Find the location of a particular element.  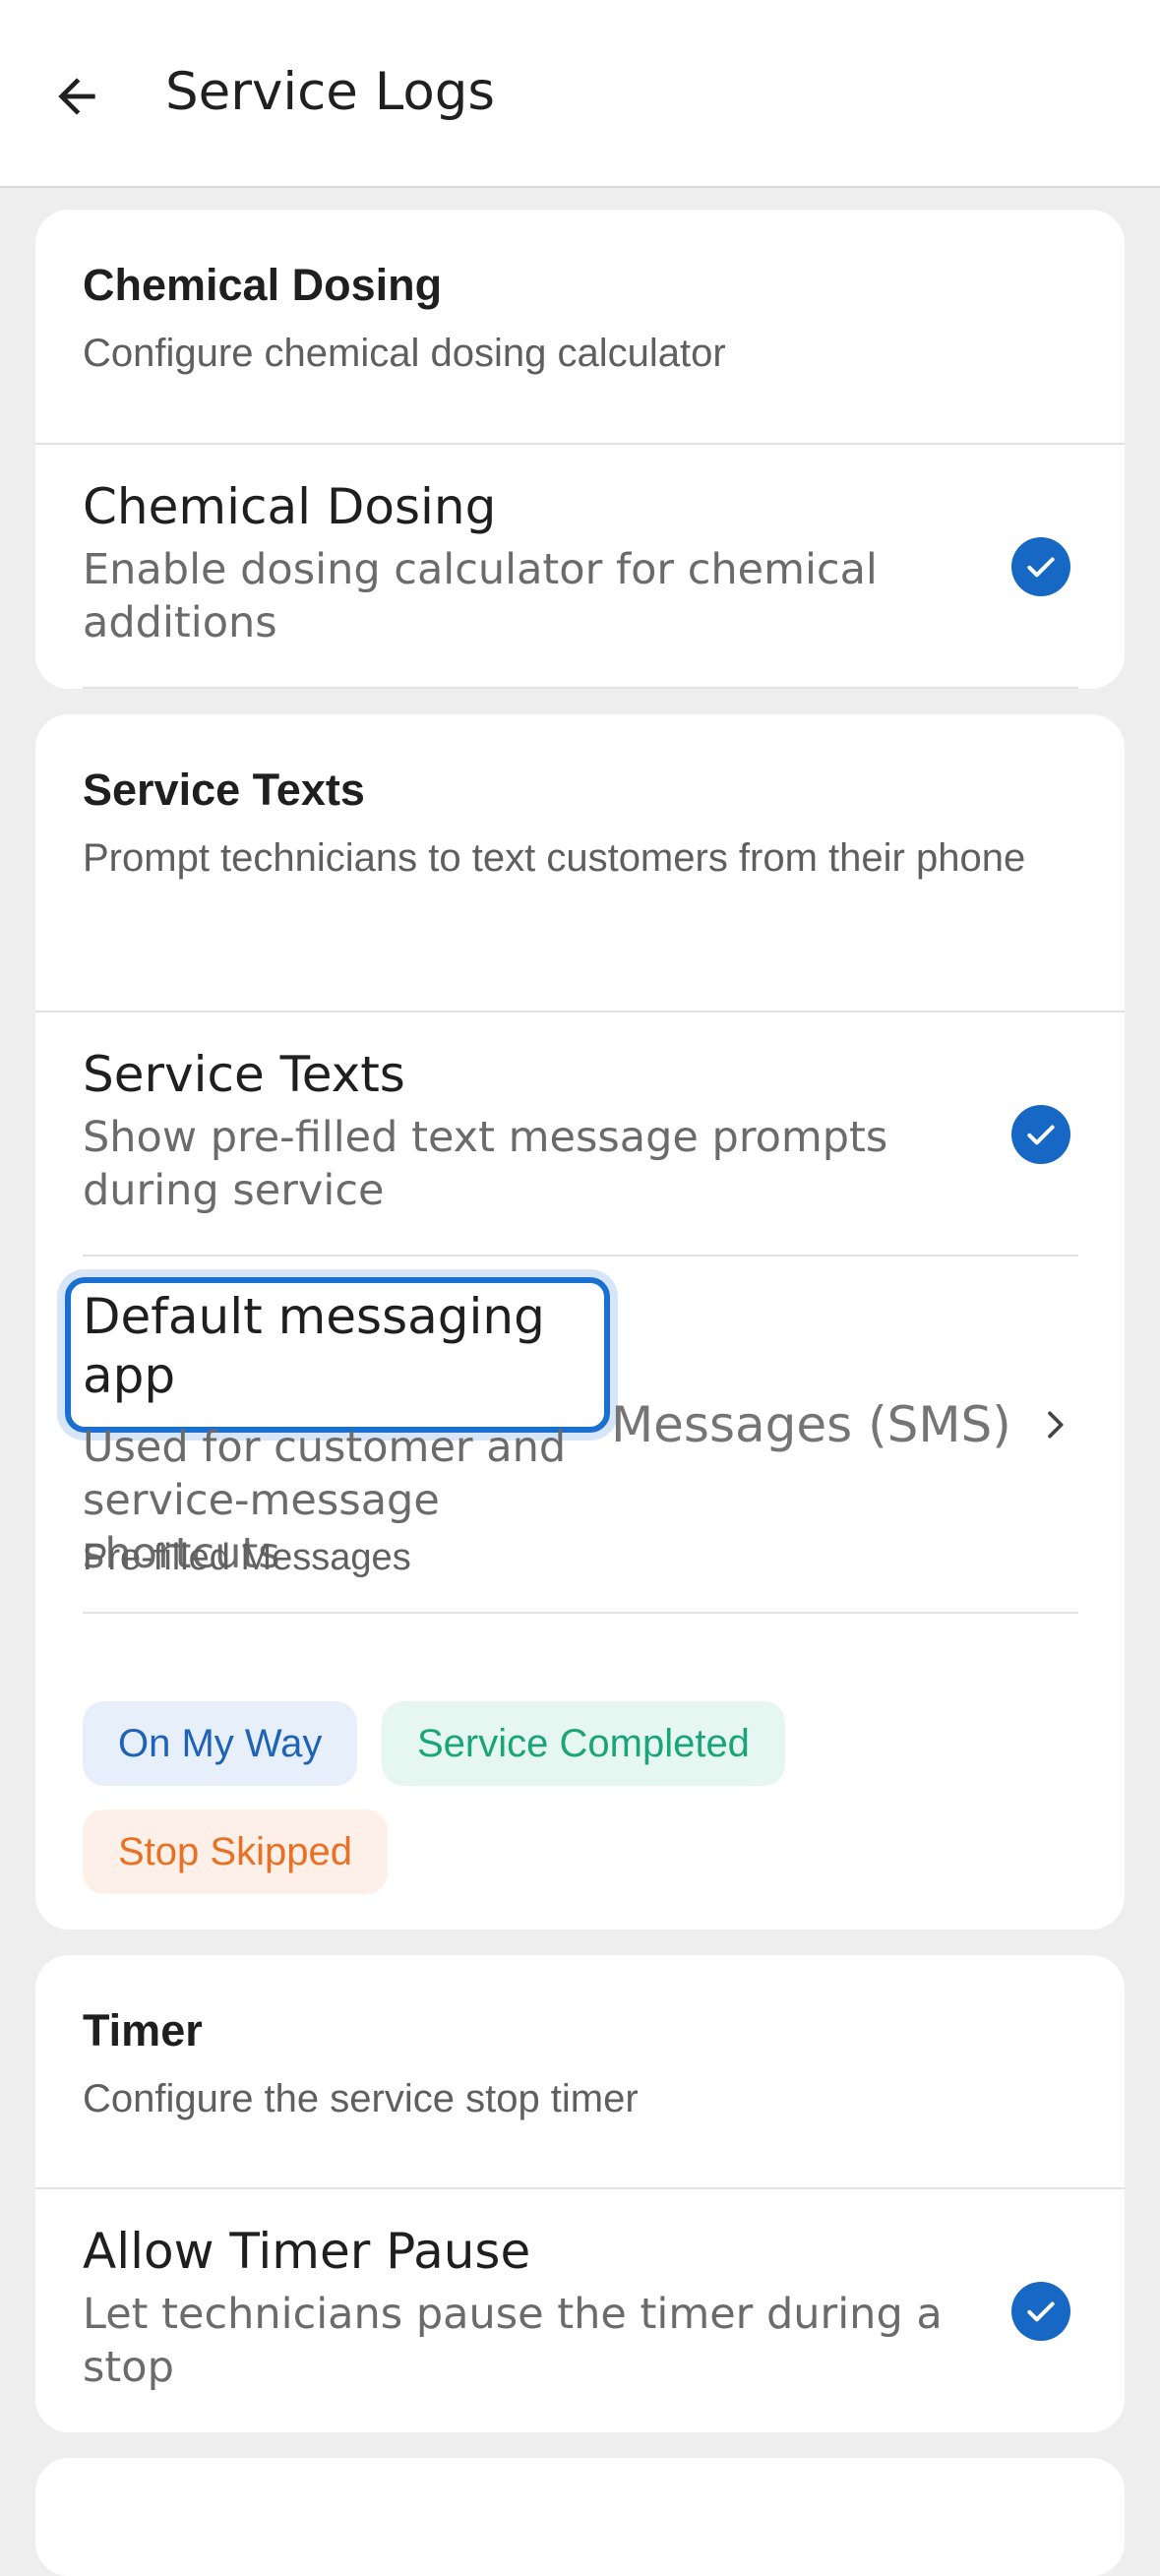

arrow-left-icon is located at coordinates (76, 96).